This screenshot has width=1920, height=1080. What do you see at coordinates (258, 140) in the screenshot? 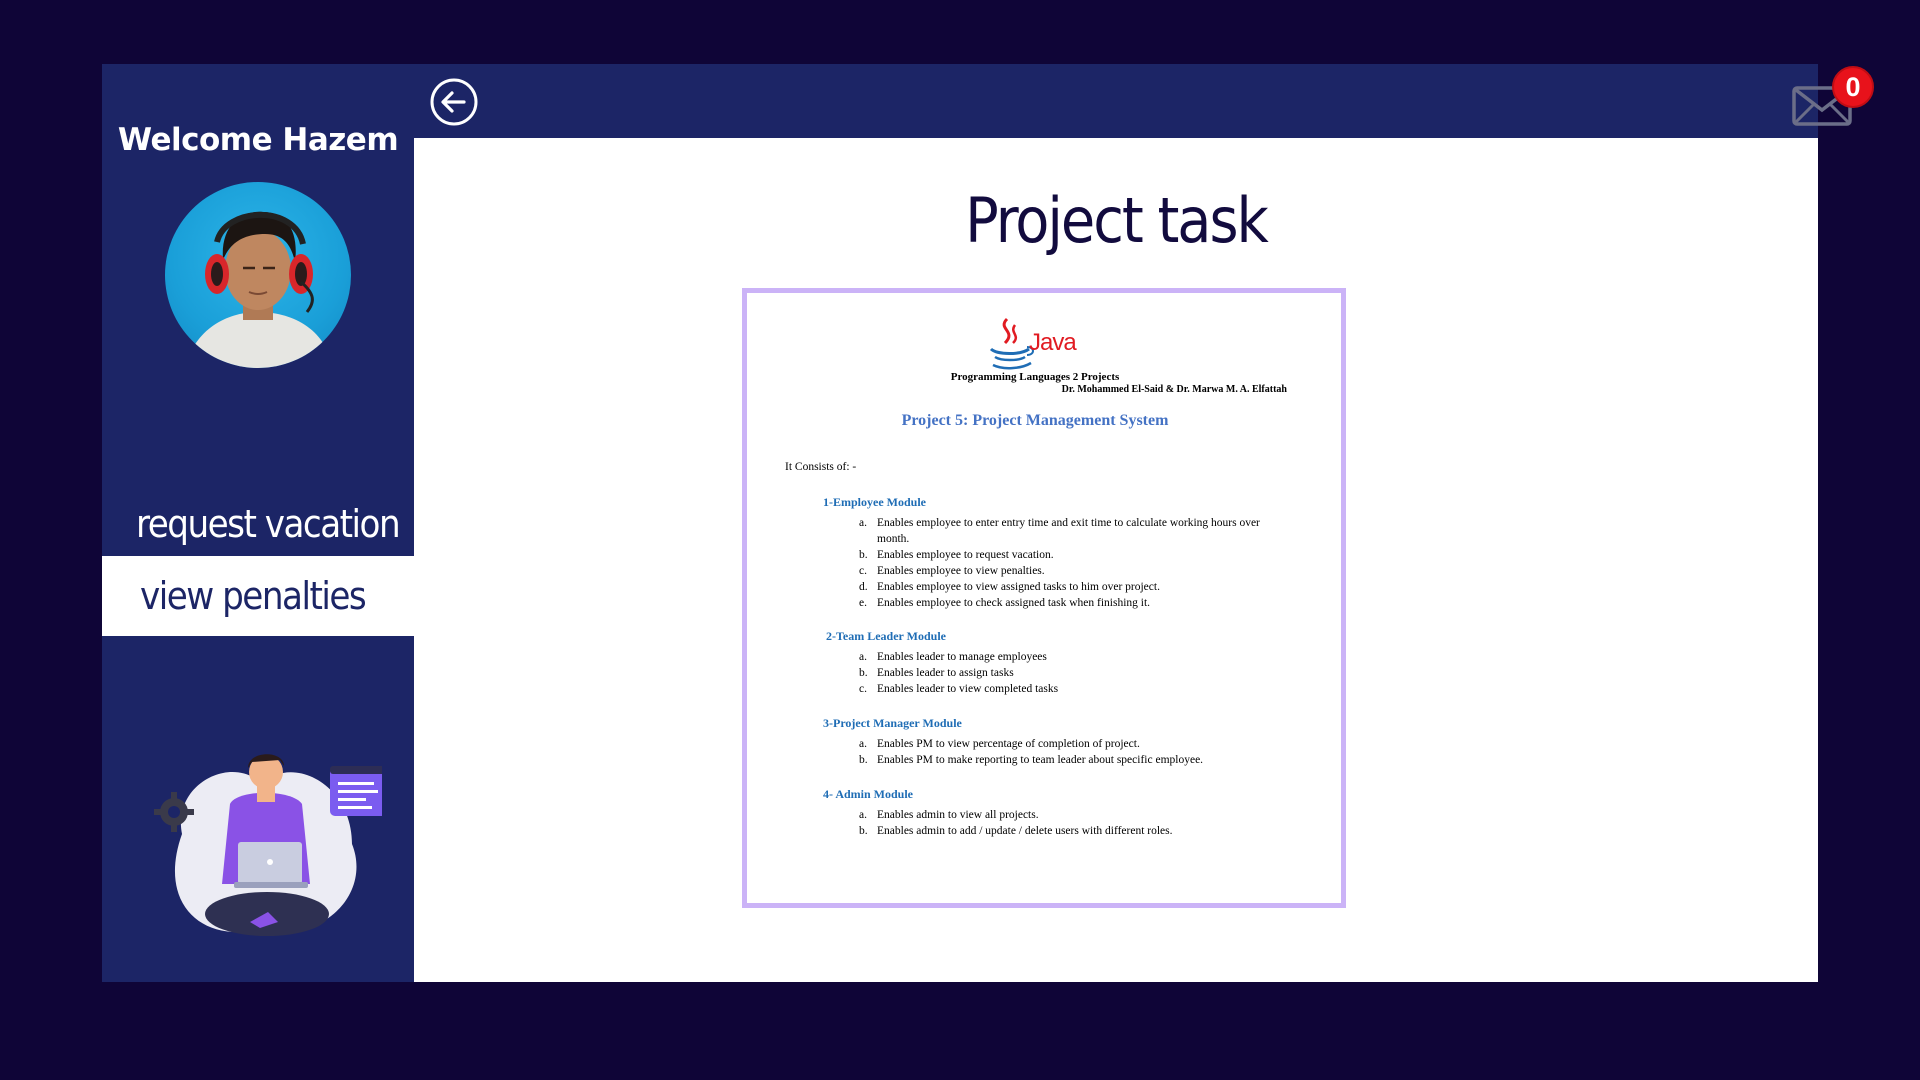
I see `welcome-text: Welcome Hazem` at bounding box center [258, 140].